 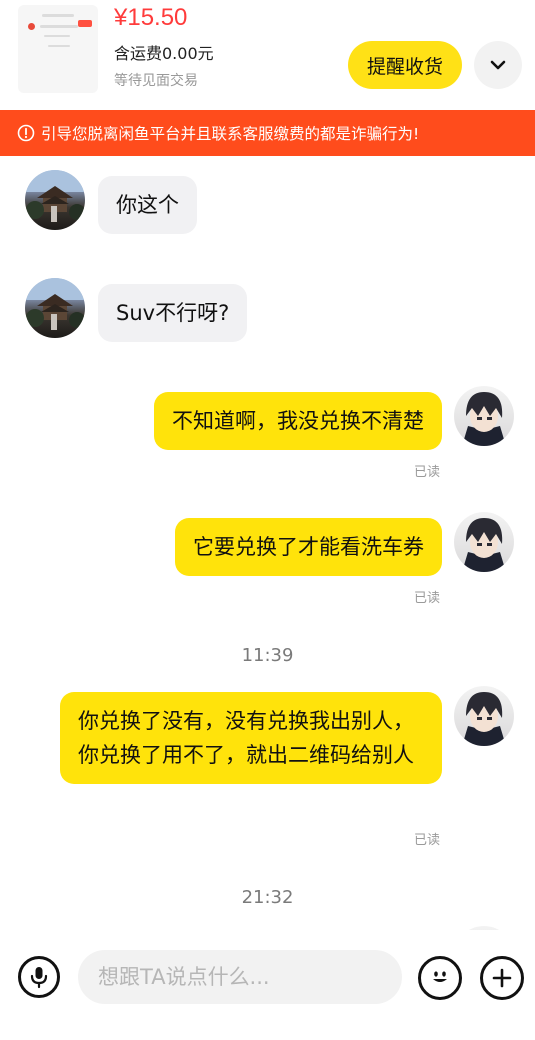 I want to click on voice-button, so click(x=39, y=977).